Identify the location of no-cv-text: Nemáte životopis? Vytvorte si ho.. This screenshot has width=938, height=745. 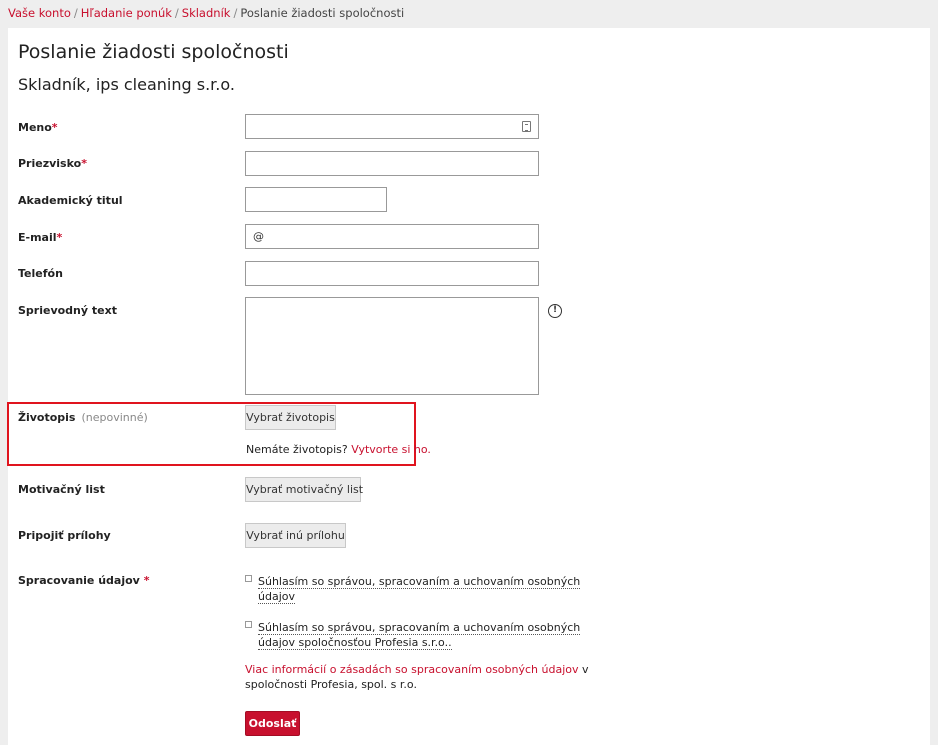
(338, 449).